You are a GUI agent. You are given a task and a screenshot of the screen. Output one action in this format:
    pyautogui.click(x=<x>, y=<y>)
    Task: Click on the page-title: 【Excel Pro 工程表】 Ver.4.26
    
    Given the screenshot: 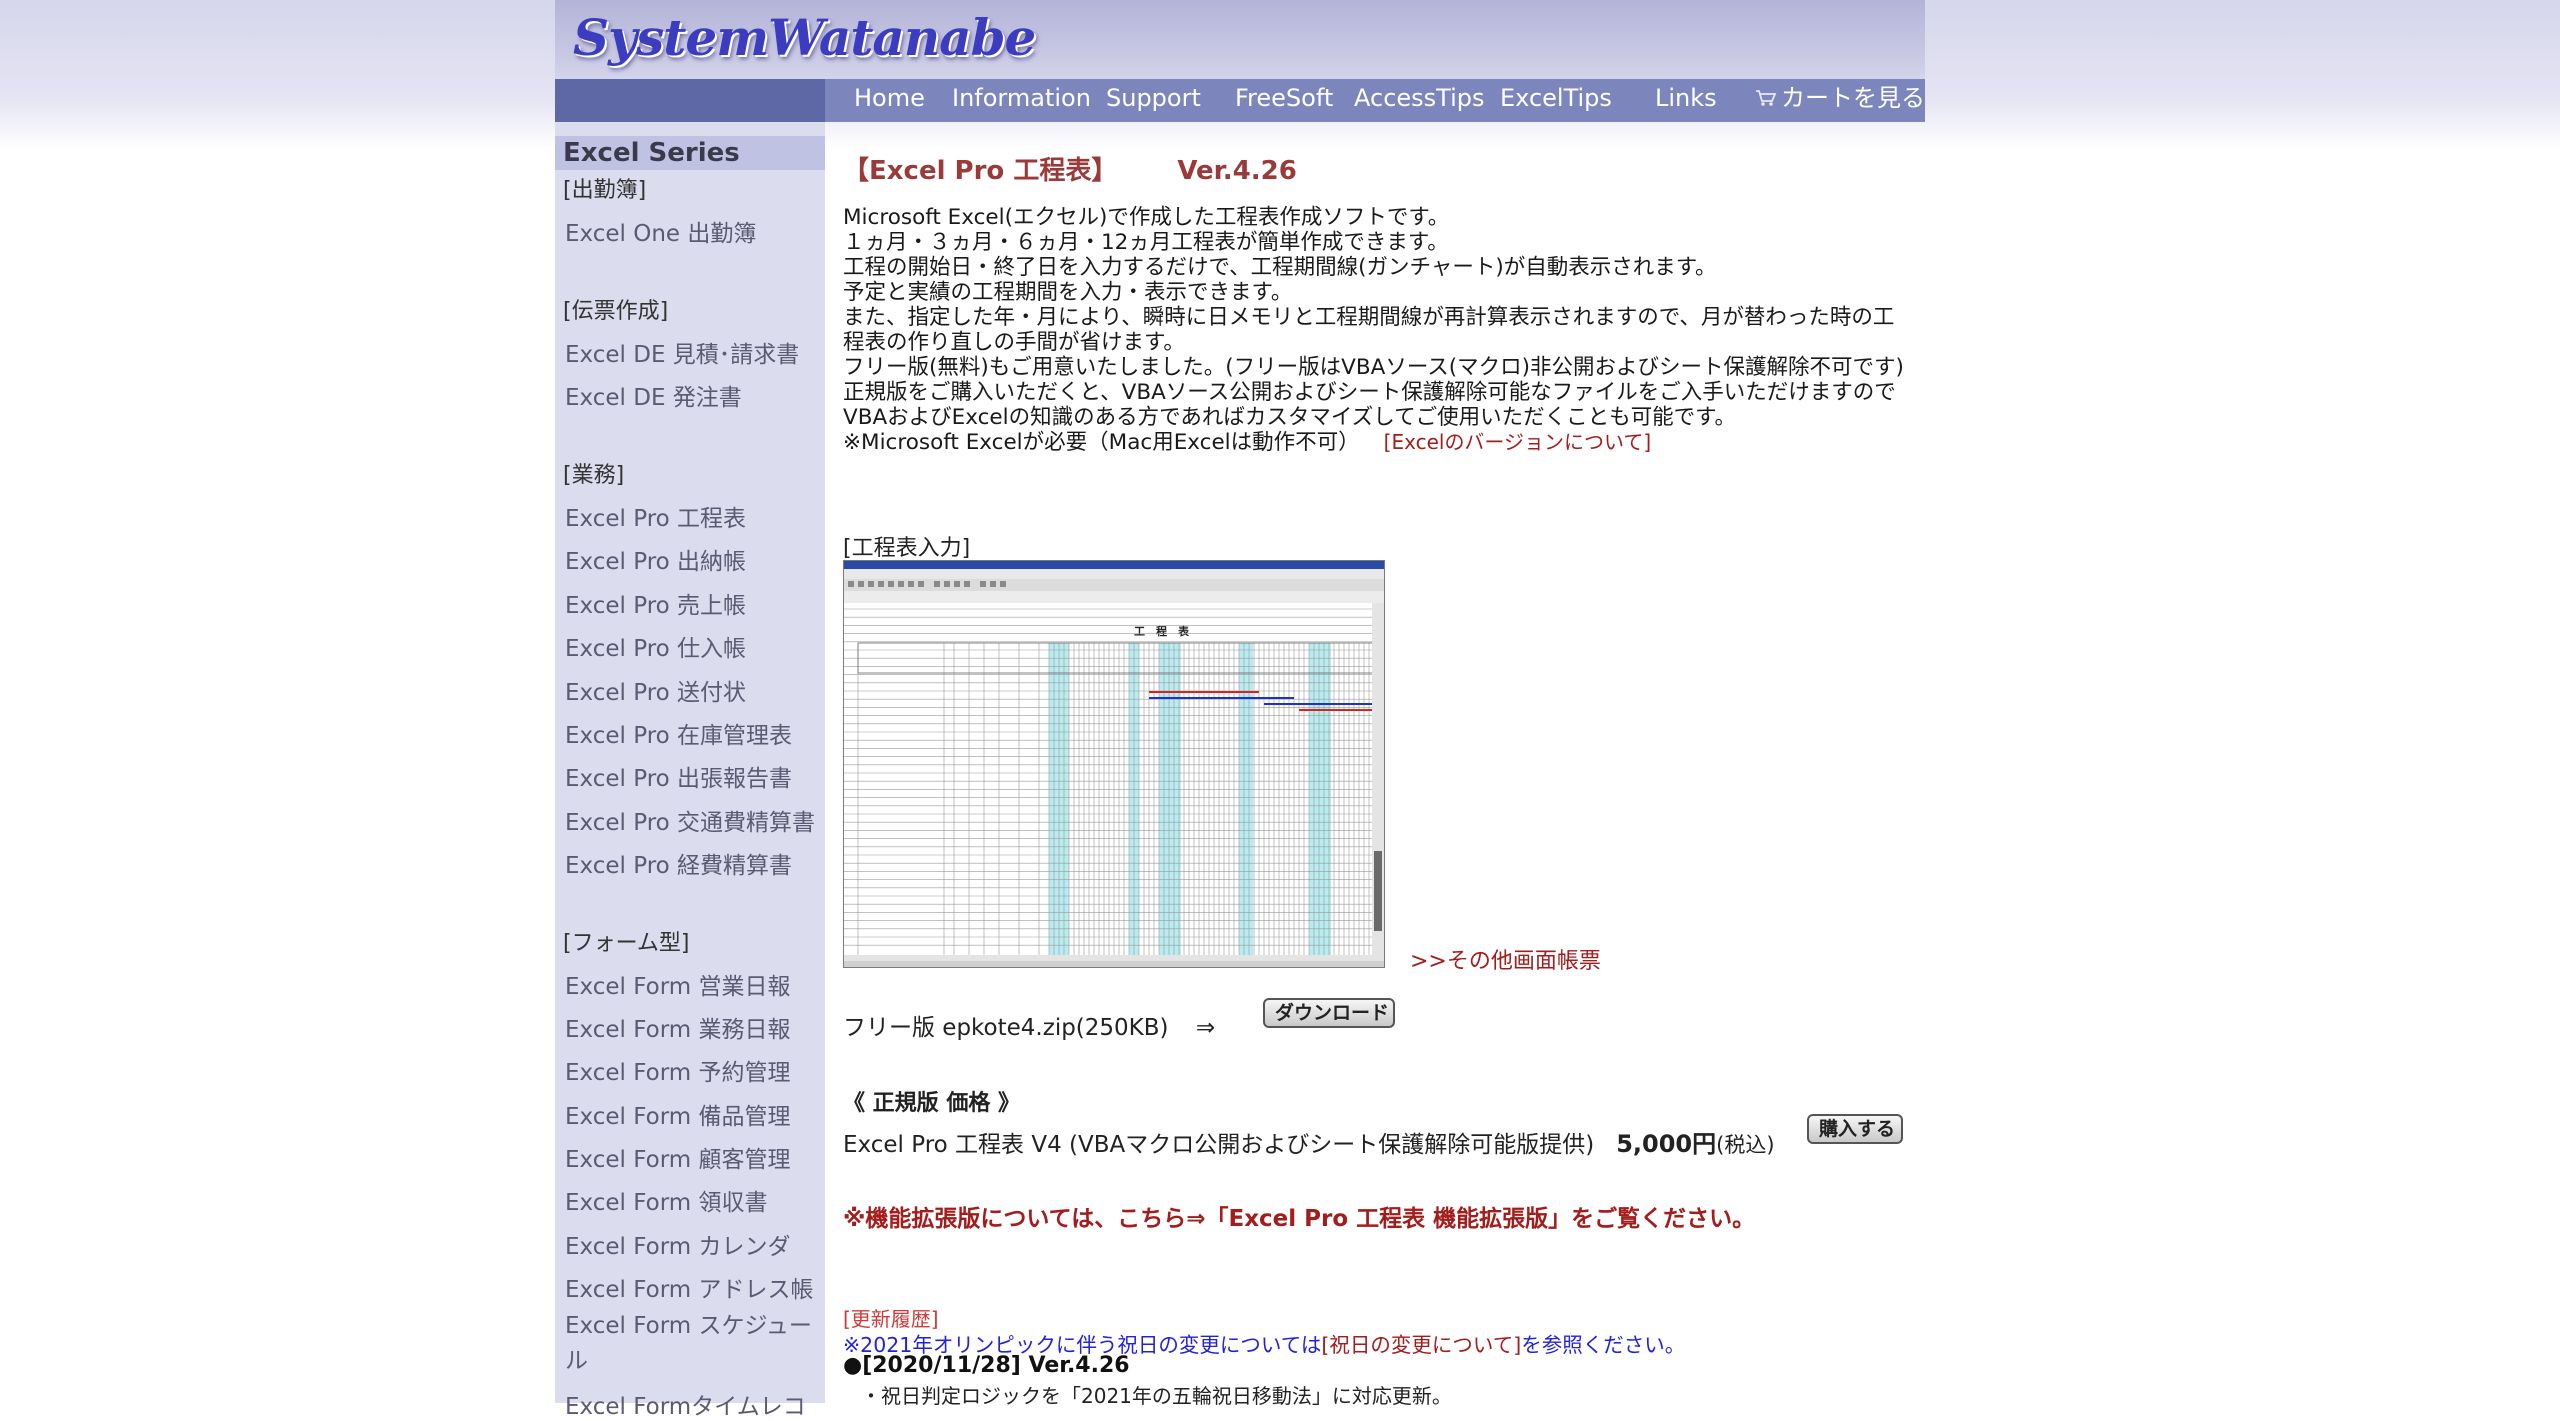 What is the action you would take?
    pyautogui.click(x=1070, y=168)
    